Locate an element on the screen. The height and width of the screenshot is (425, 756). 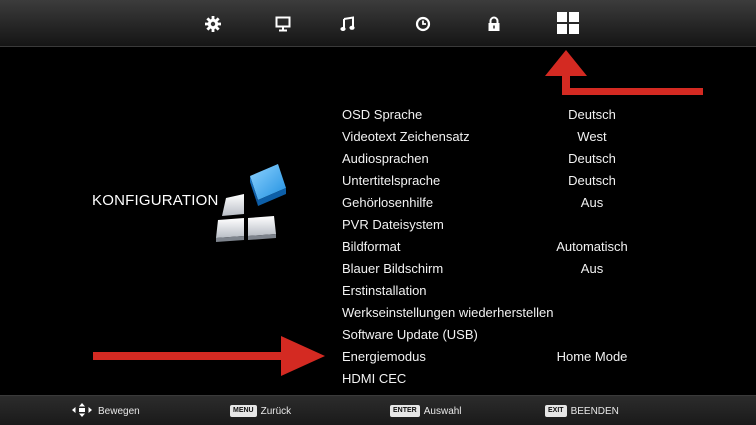
menu-item-software-update: Software Update (USB) is located at coordinates (502, 335).